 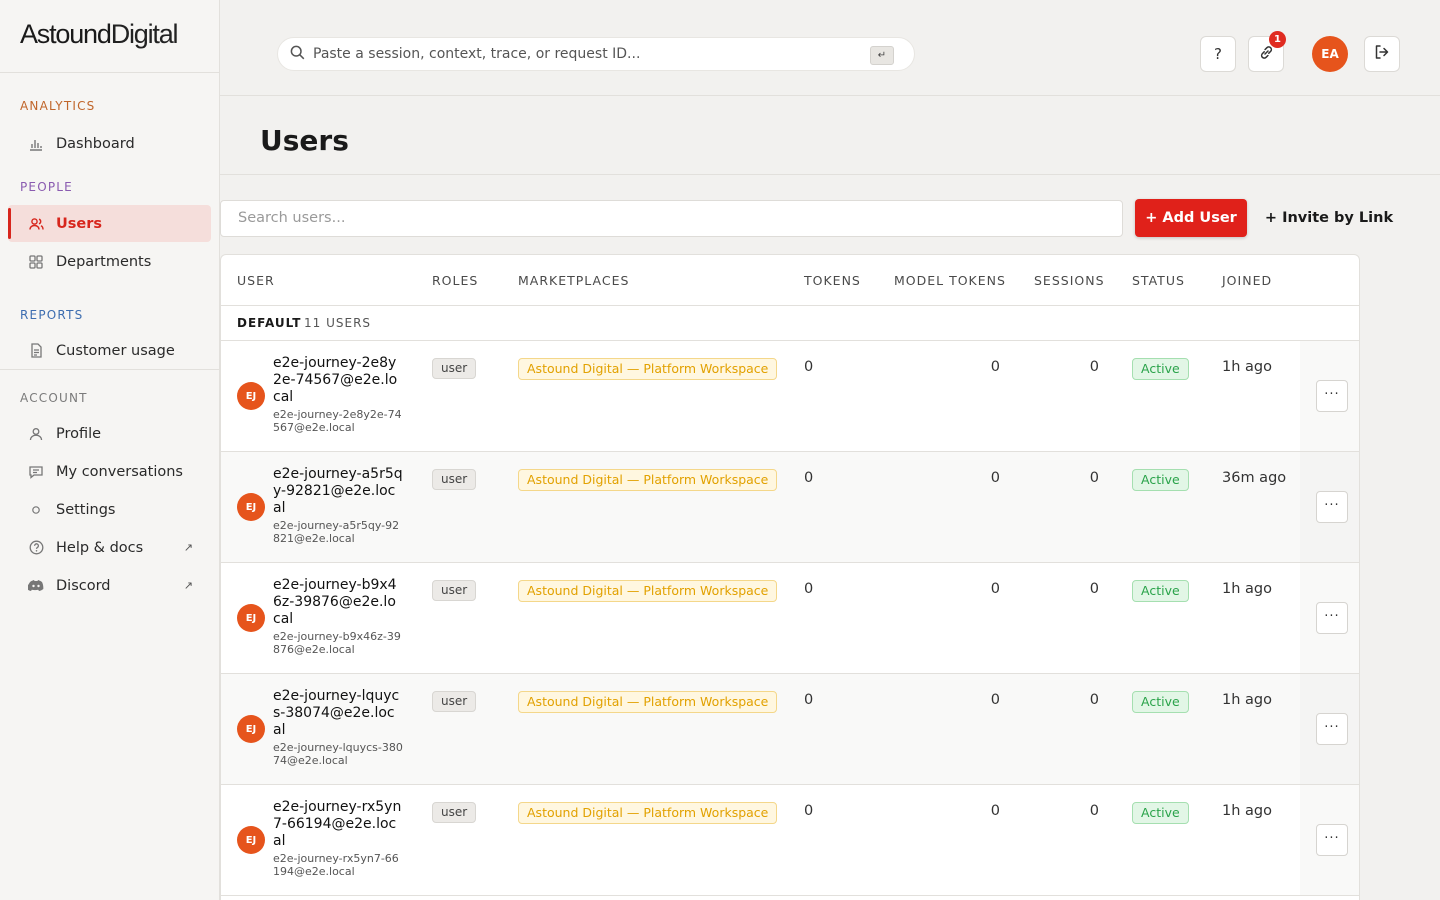 I want to click on column-header-status: STATUS, so click(x=1158, y=280).